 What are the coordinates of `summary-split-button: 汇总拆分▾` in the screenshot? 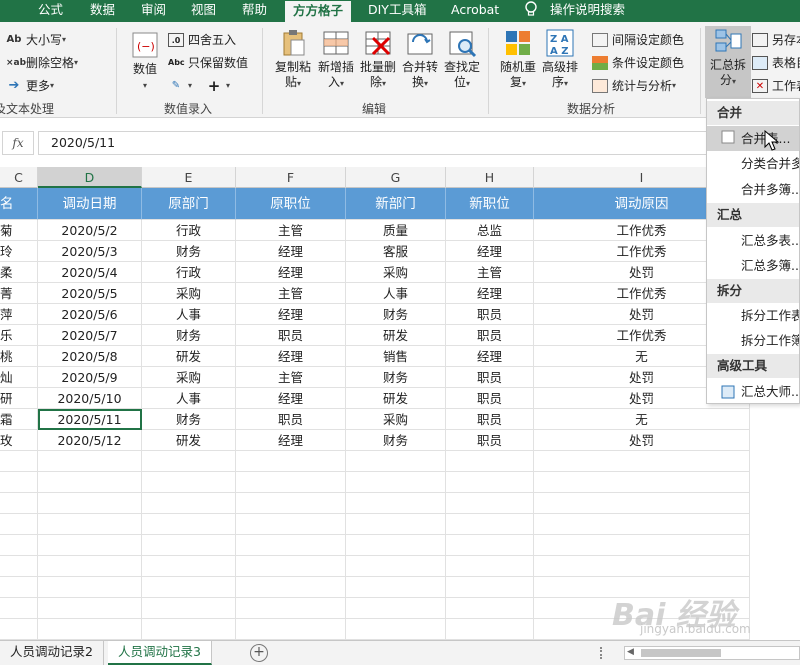 It's located at (728, 62).